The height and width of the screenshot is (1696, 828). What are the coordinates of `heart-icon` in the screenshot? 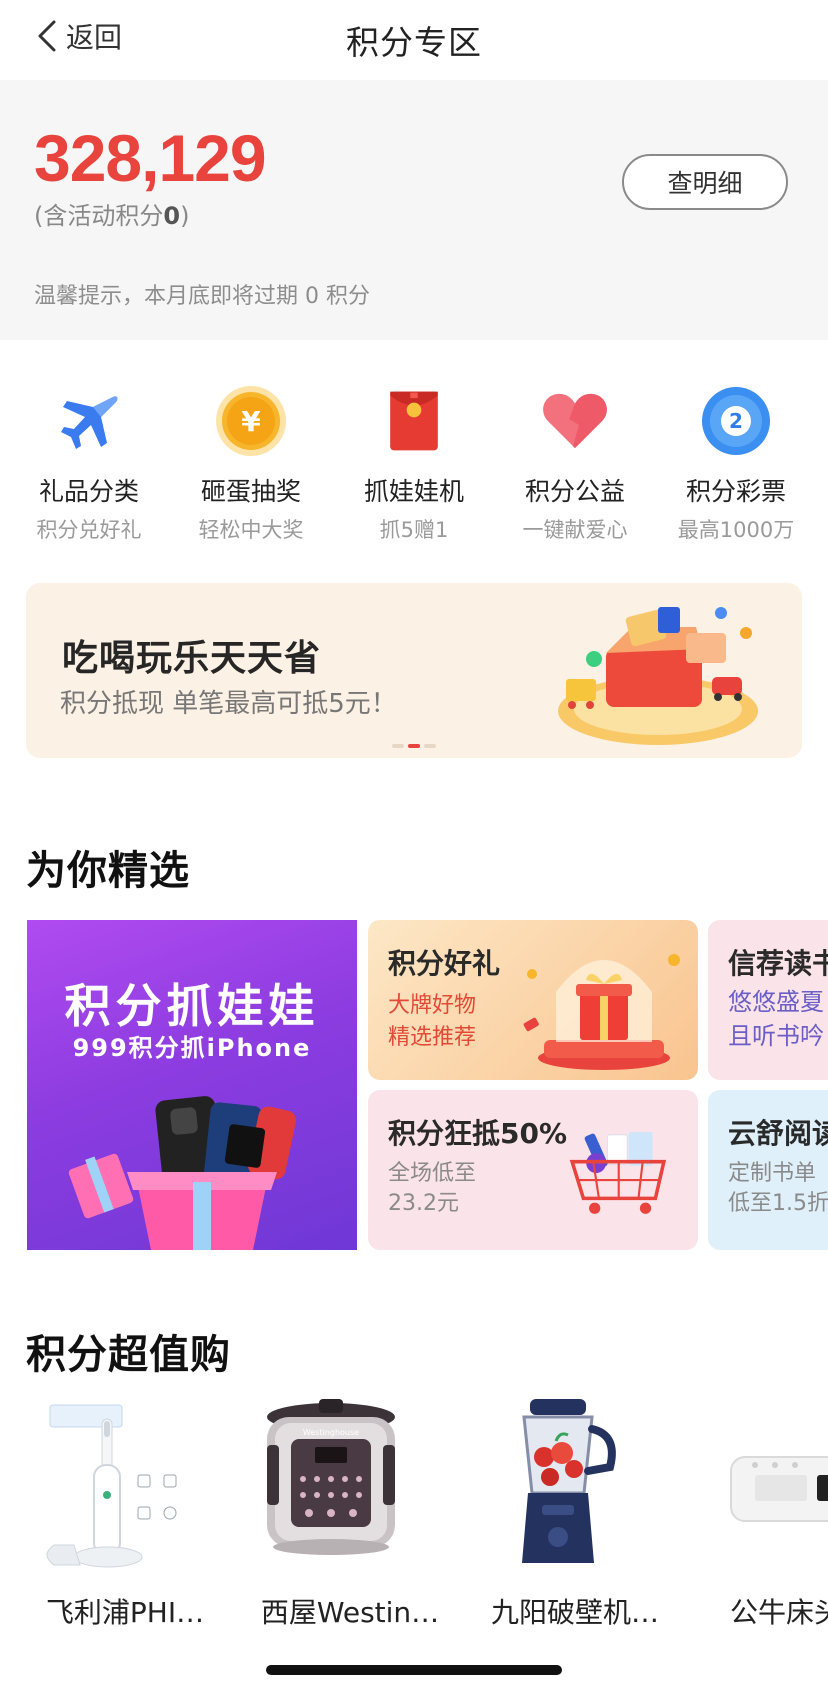 It's located at (575, 421).